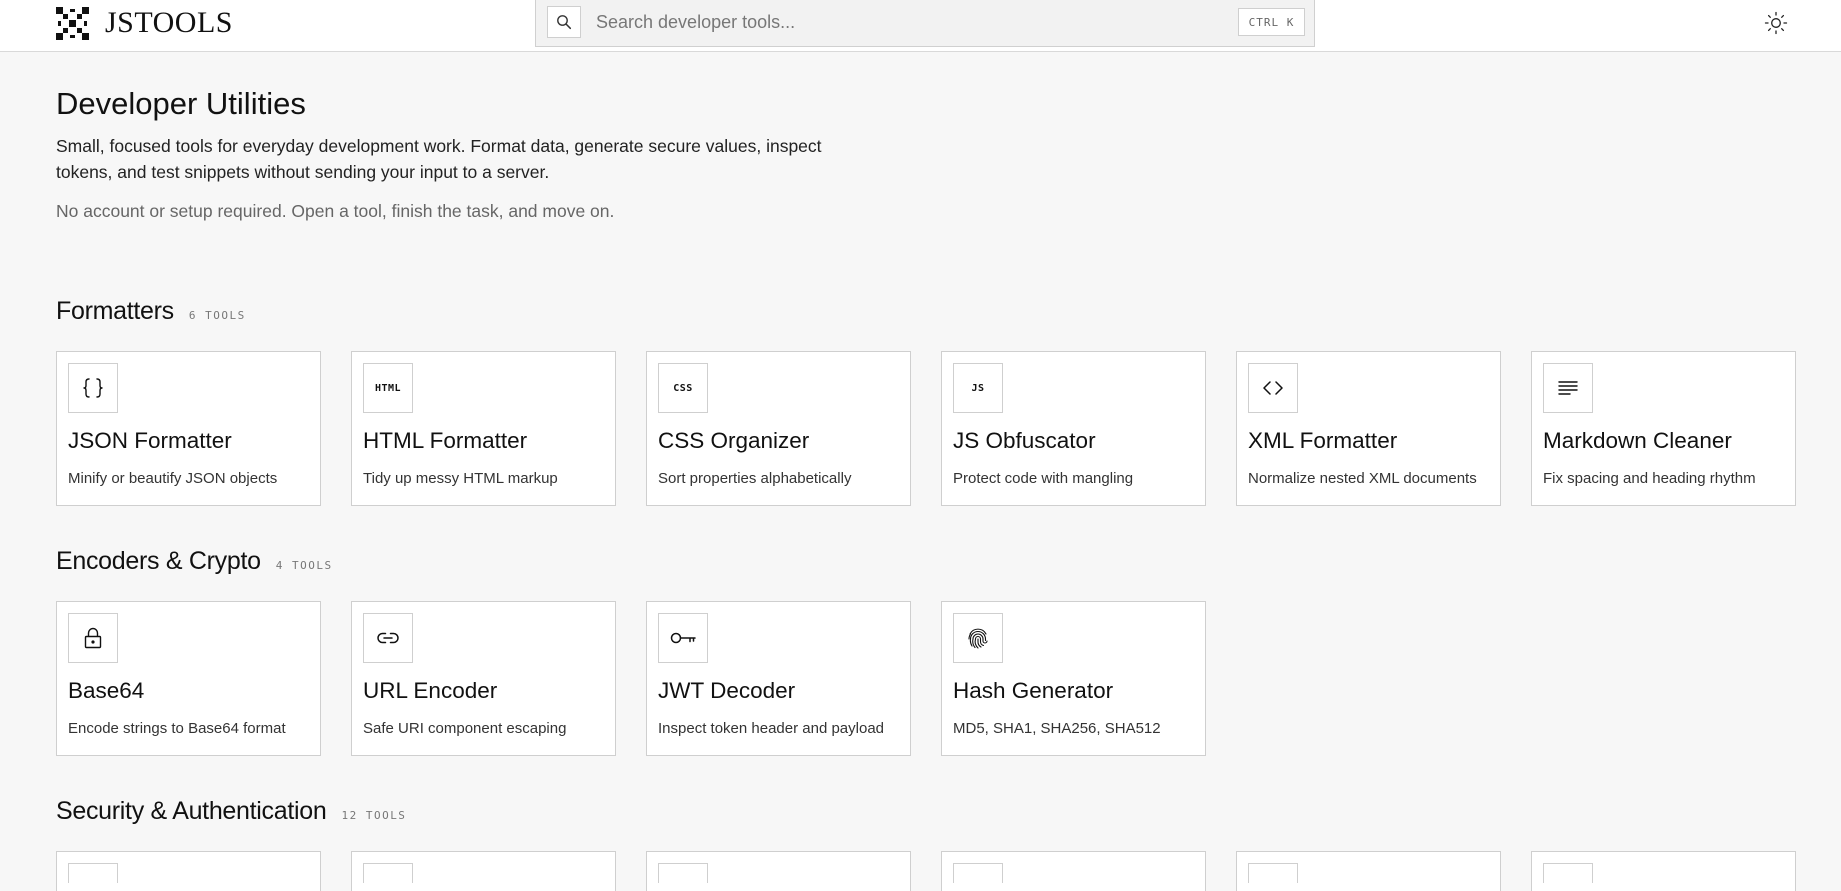 Image resolution: width=1841 pixels, height=891 pixels. I want to click on section-title: Formatters, so click(115, 311).